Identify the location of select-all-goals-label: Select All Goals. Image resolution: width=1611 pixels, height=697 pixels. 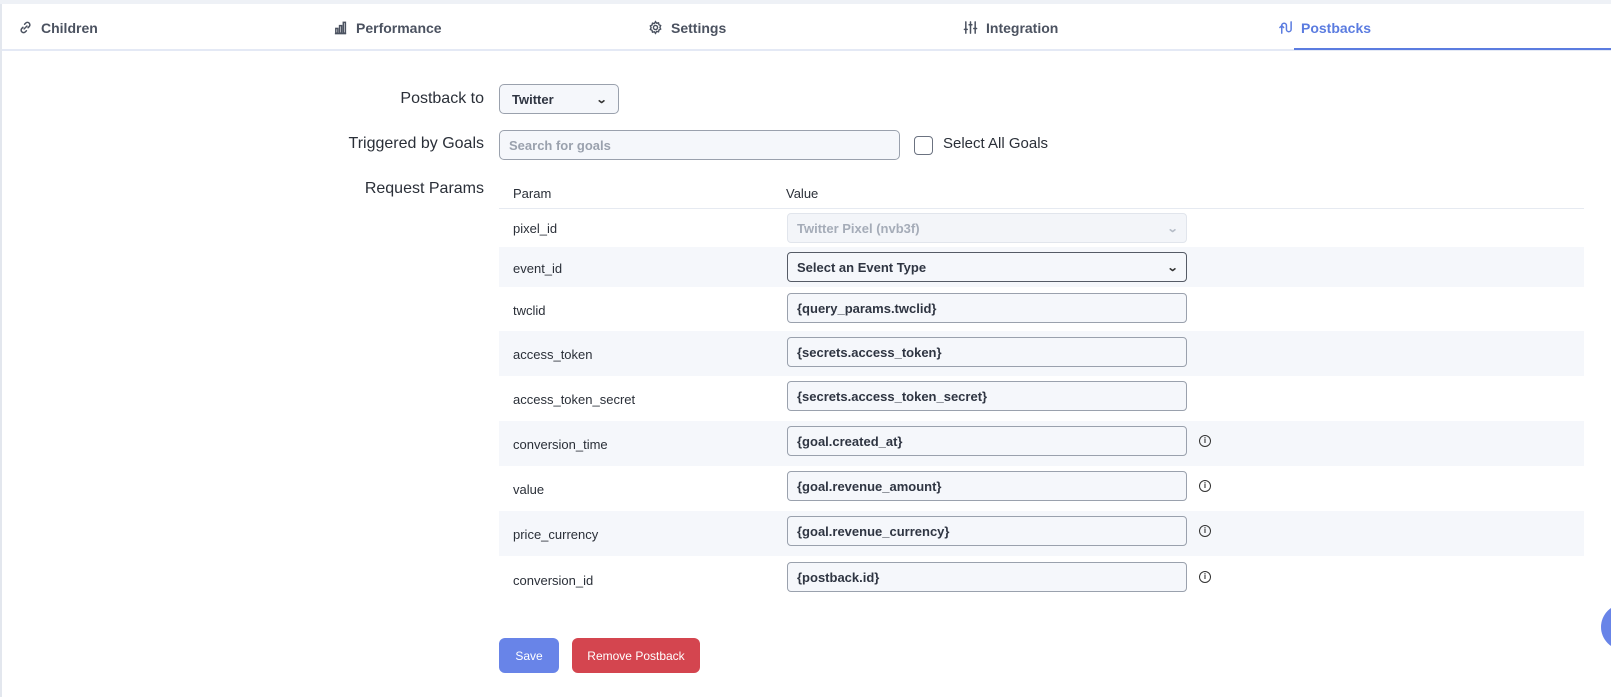
(996, 143).